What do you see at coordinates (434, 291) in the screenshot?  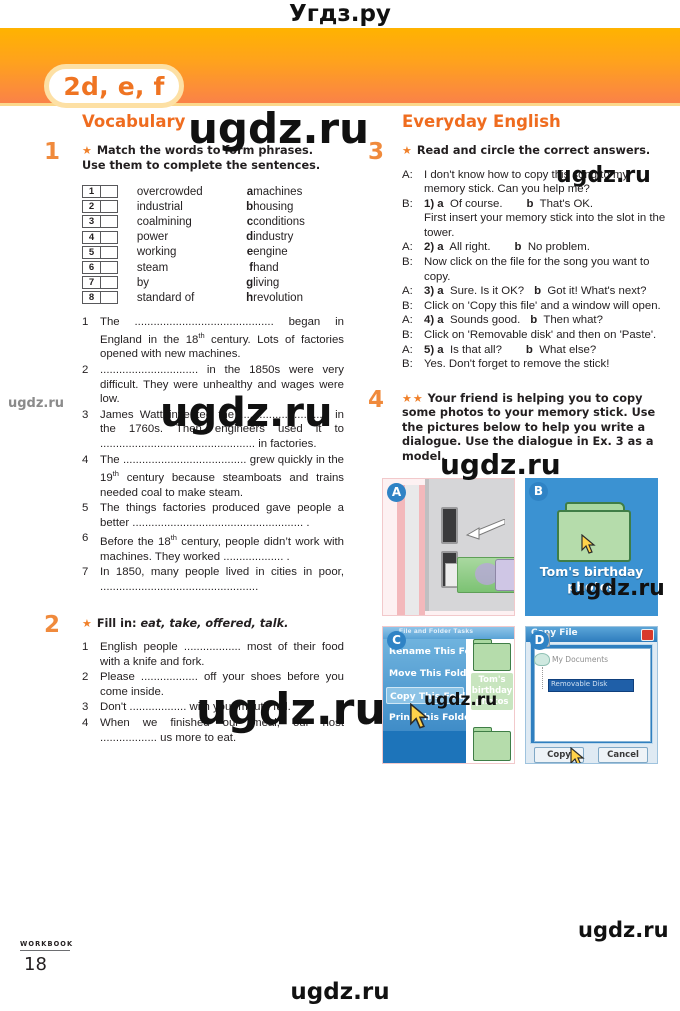 I see `option-number-a: 3) a` at bounding box center [434, 291].